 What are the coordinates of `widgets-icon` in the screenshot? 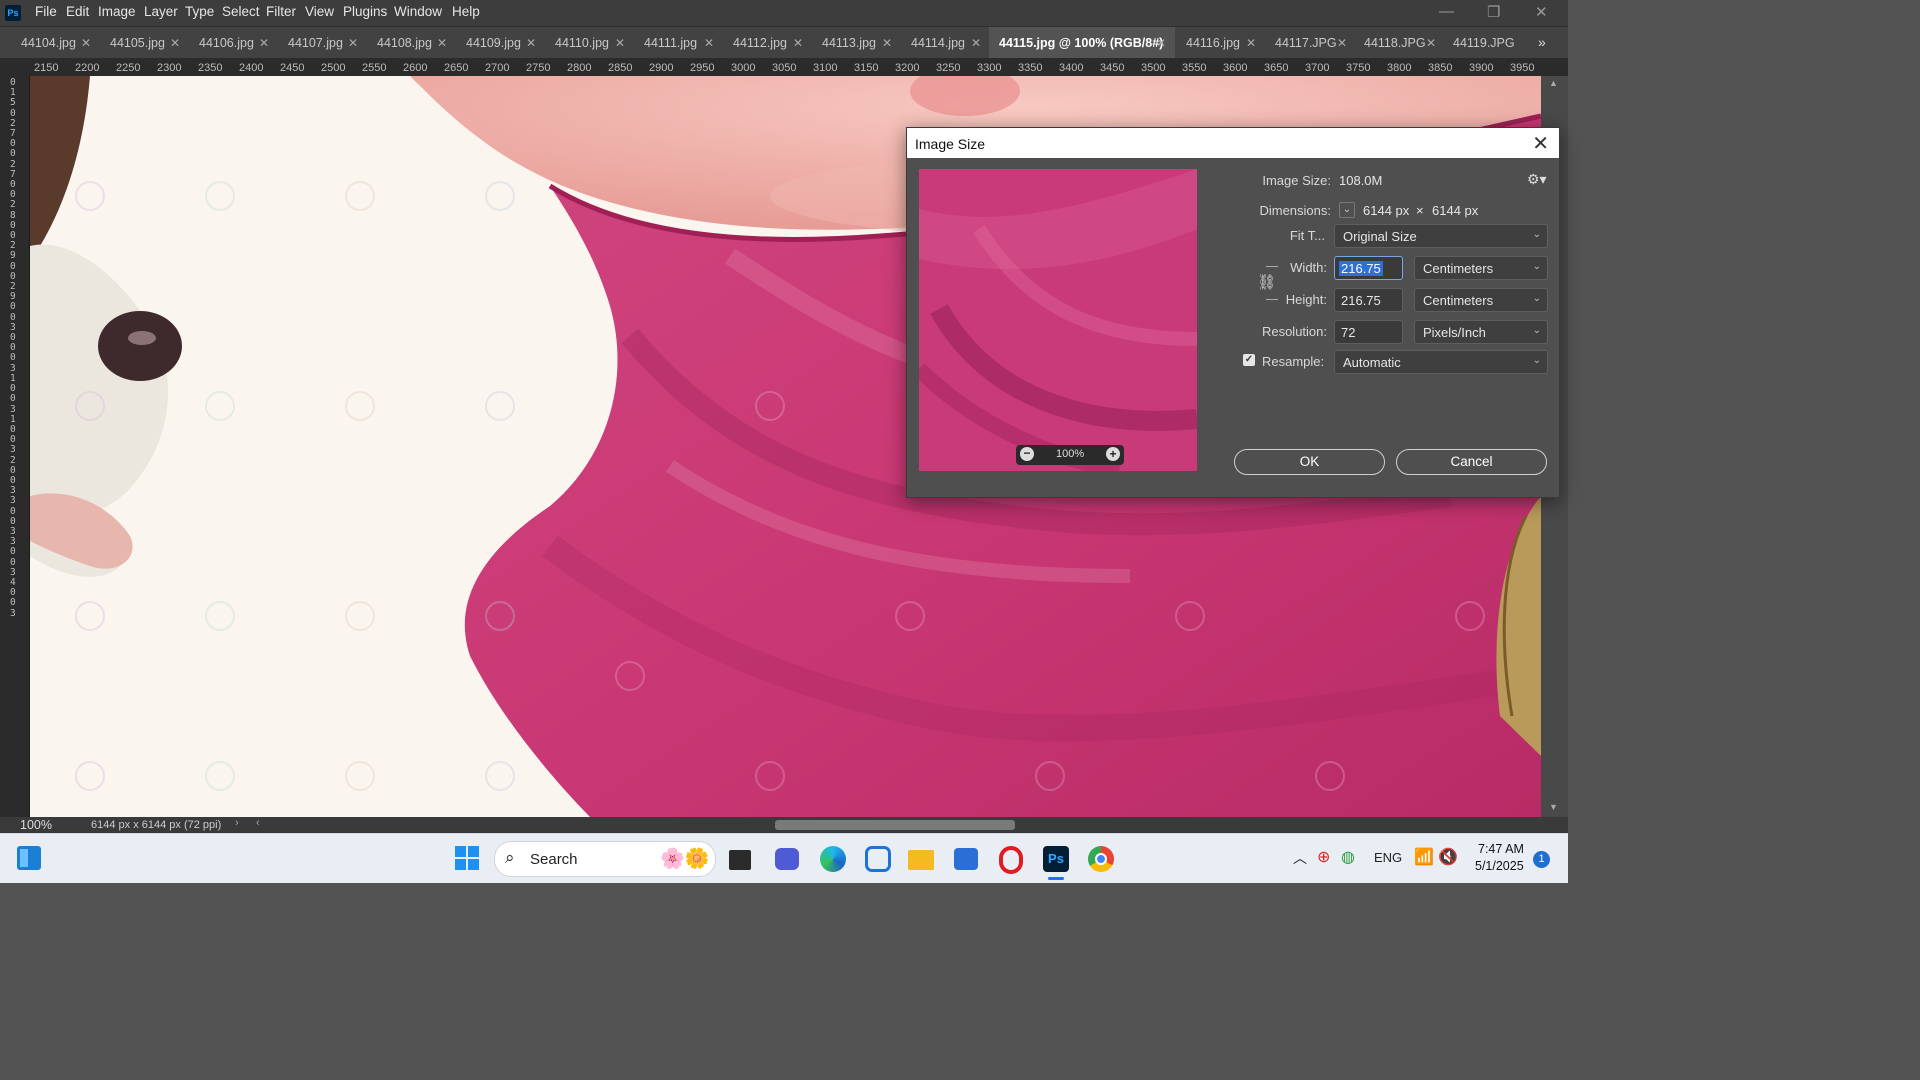 It's located at (30, 859).